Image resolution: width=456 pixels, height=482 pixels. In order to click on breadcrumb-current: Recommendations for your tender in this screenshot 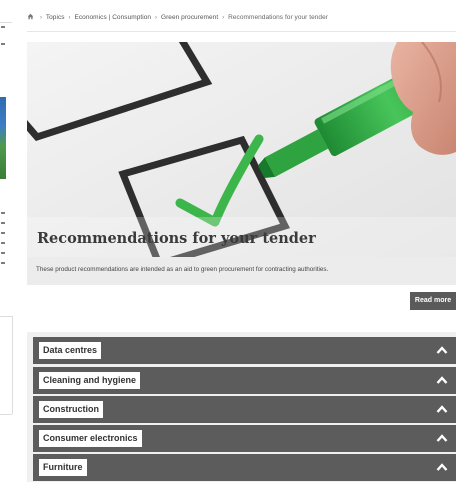, I will do `click(278, 17)`.